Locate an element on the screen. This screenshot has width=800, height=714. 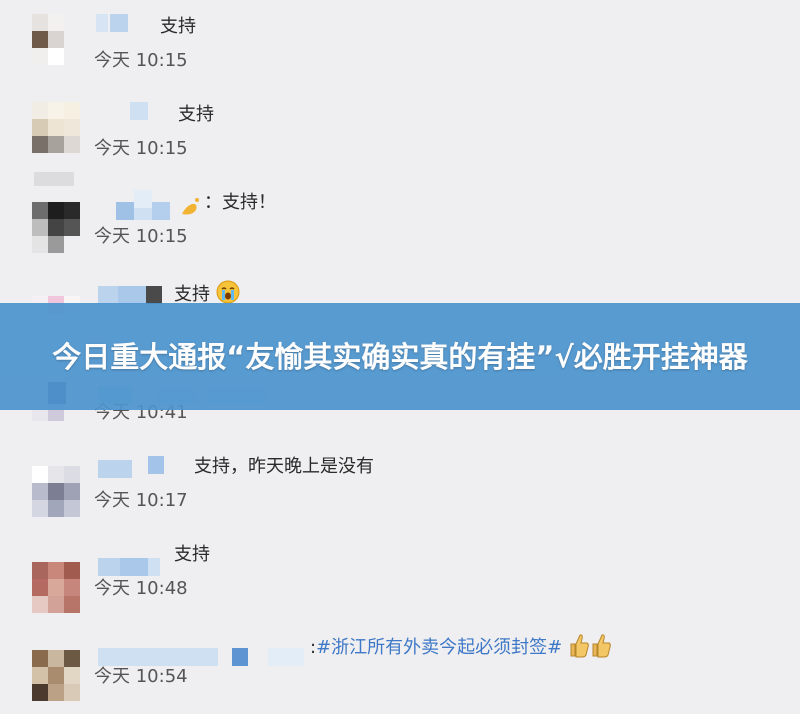
comment-text: ：支持！ is located at coordinates (240, 202).